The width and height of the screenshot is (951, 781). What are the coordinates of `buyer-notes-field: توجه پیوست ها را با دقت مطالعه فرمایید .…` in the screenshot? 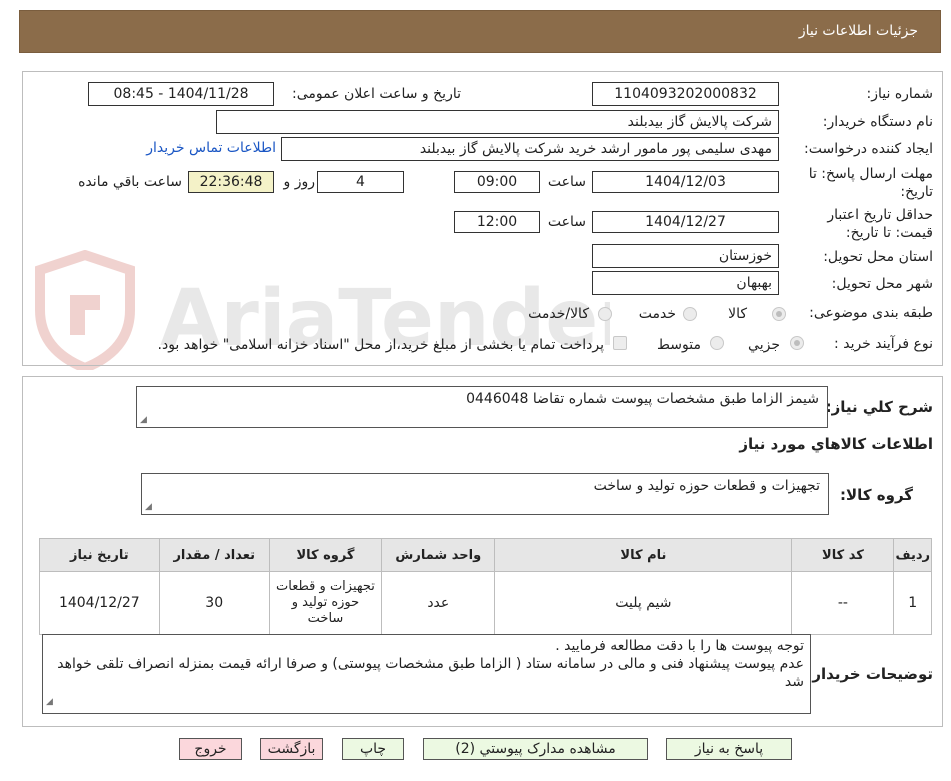 It's located at (426, 674).